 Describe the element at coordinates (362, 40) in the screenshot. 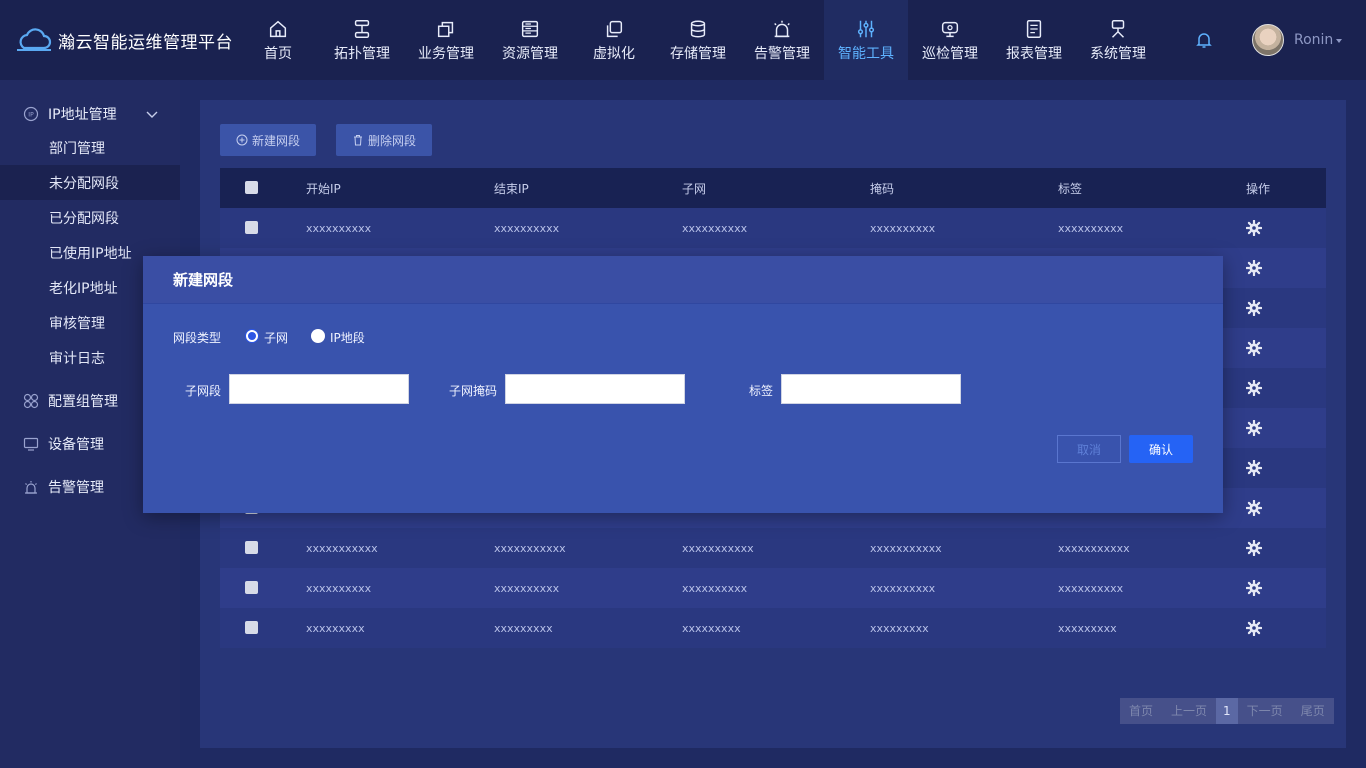

I see `nav-topology: 拓扑管理` at that location.